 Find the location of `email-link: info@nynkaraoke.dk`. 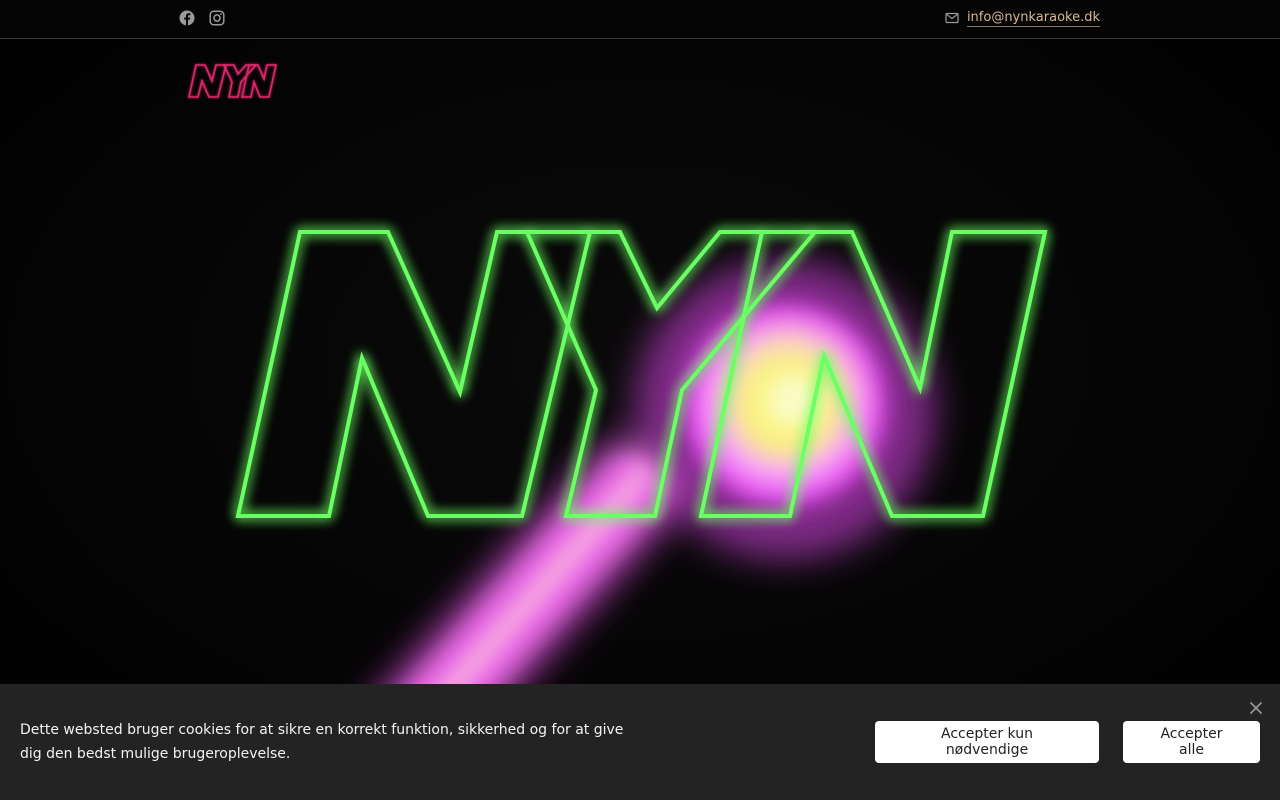

email-link: info@nynkaraoke.dk is located at coordinates (1033, 18).